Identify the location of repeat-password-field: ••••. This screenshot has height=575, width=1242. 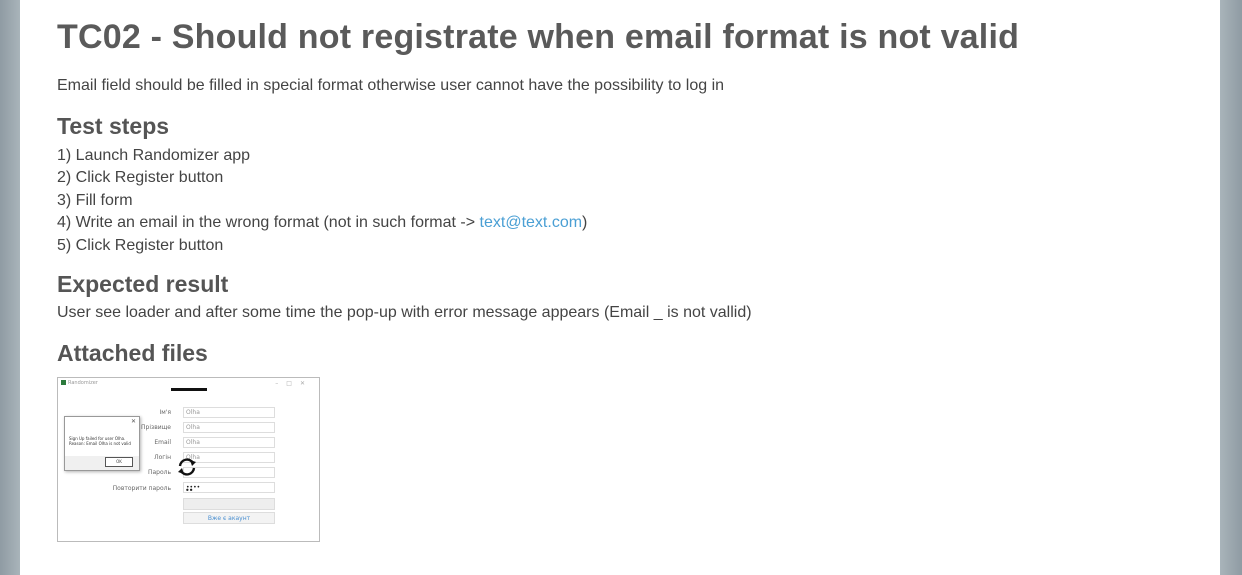
(229, 487).